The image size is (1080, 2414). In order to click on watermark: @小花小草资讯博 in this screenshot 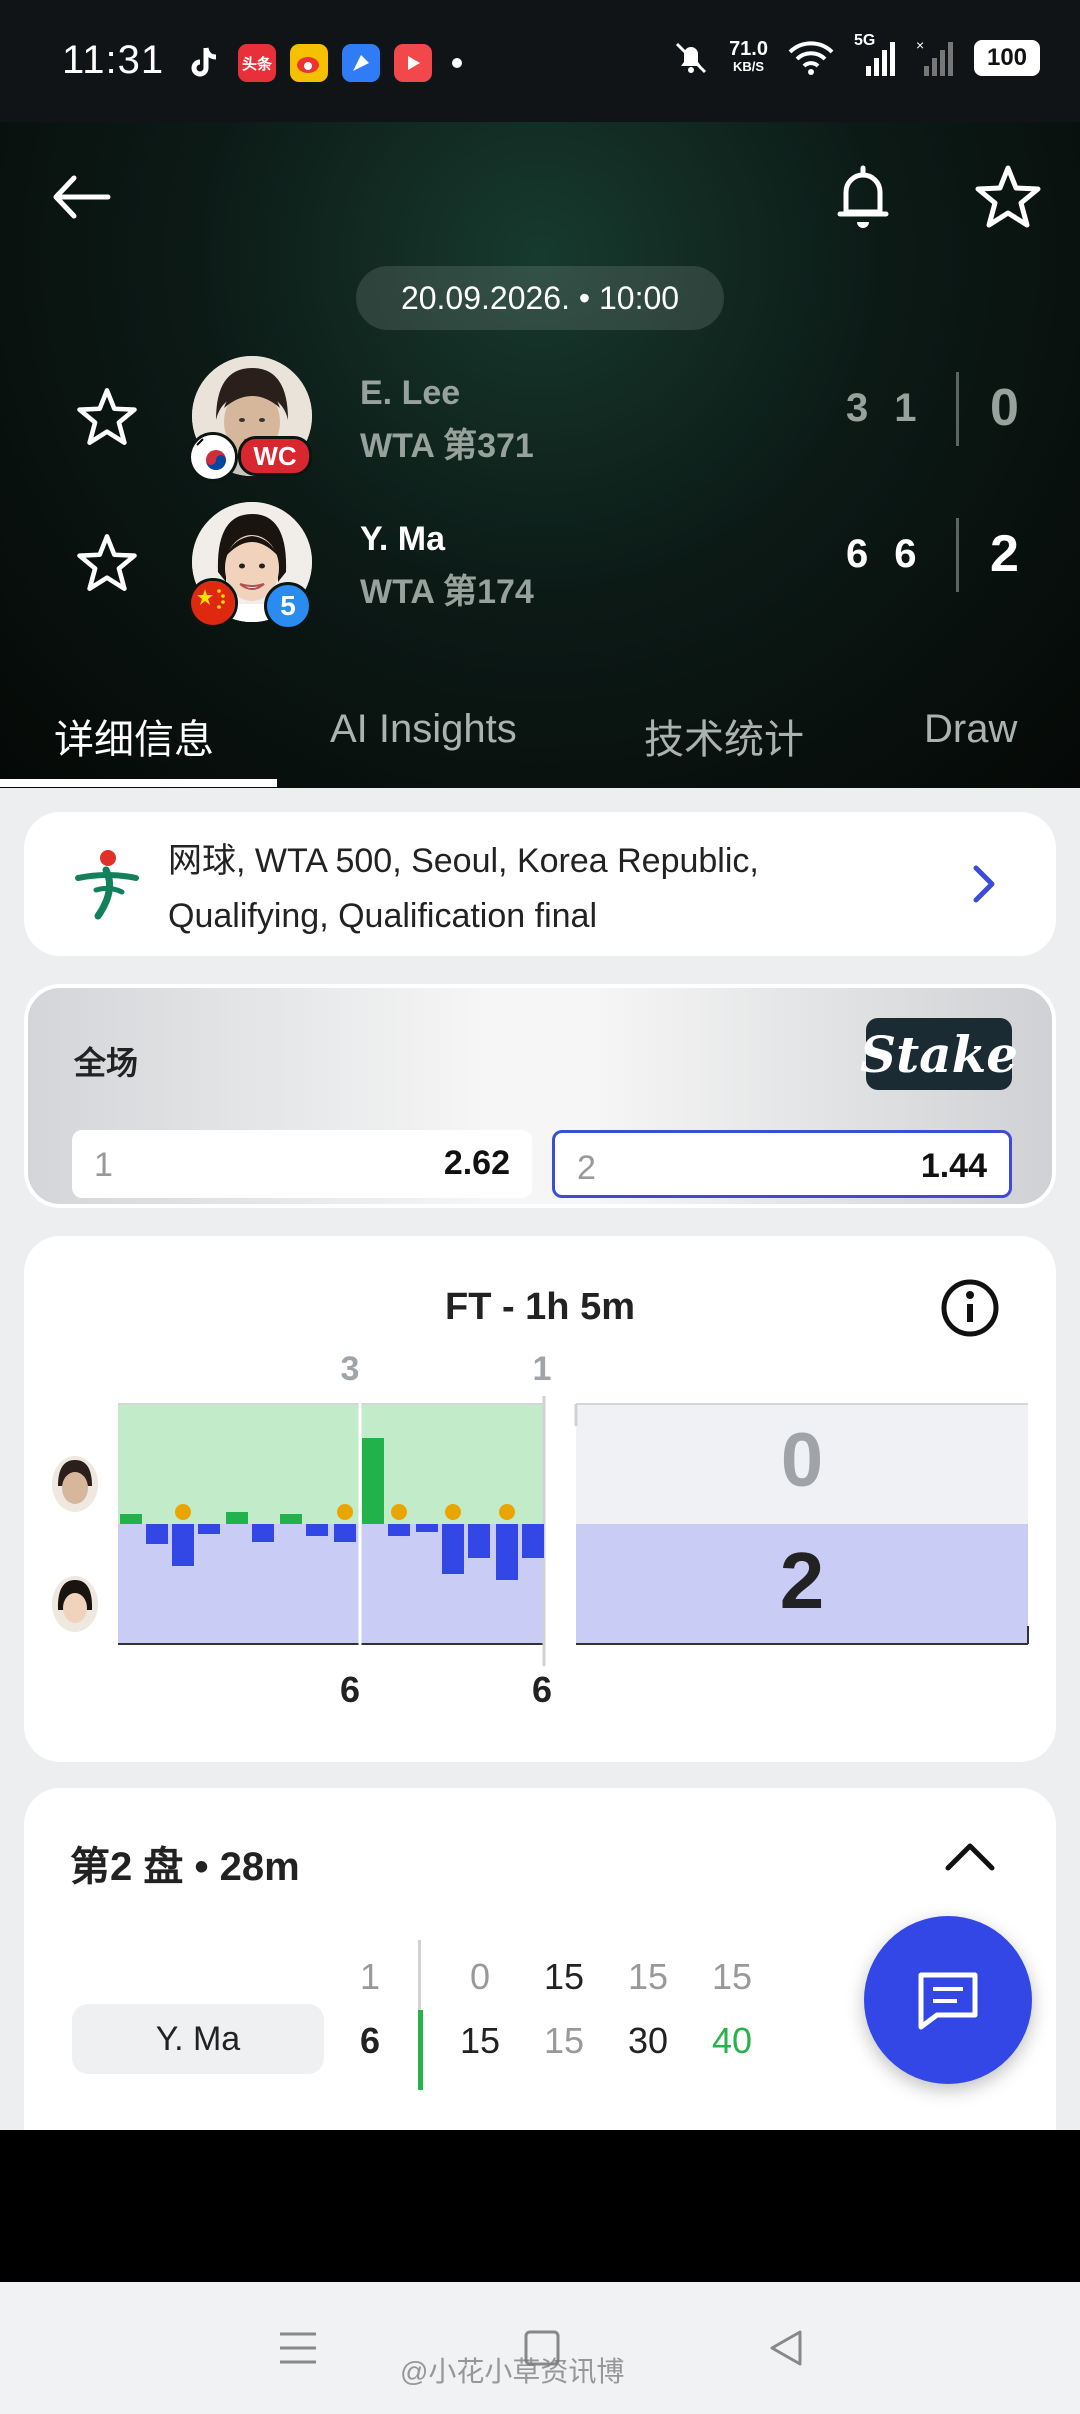, I will do `click(512, 2371)`.